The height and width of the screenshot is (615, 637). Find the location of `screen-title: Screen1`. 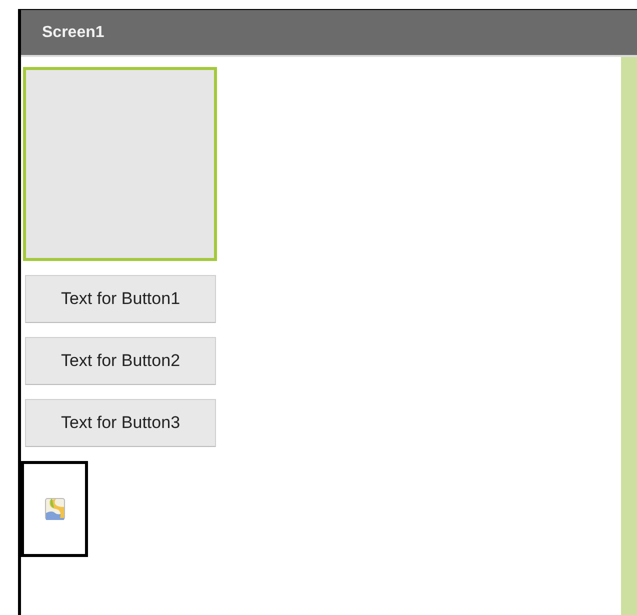

screen-title: Screen1 is located at coordinates (73, 33).